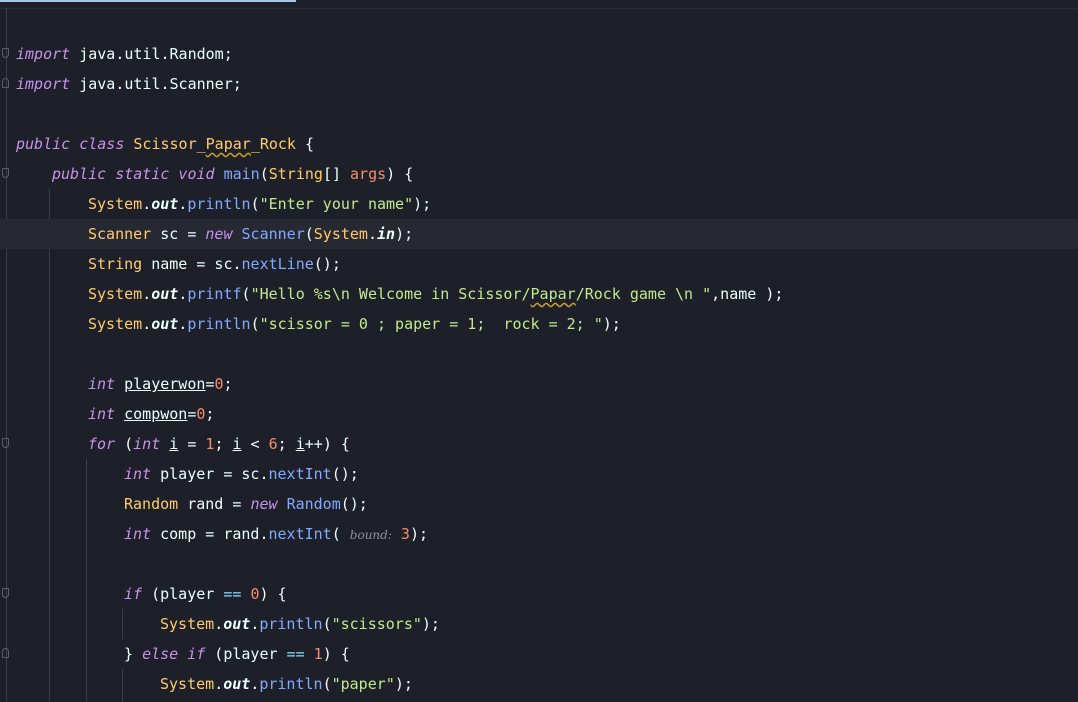 The image size is (1078, 702). I want to click on code-line-19: if (player == 0) {, so click(539, 594).